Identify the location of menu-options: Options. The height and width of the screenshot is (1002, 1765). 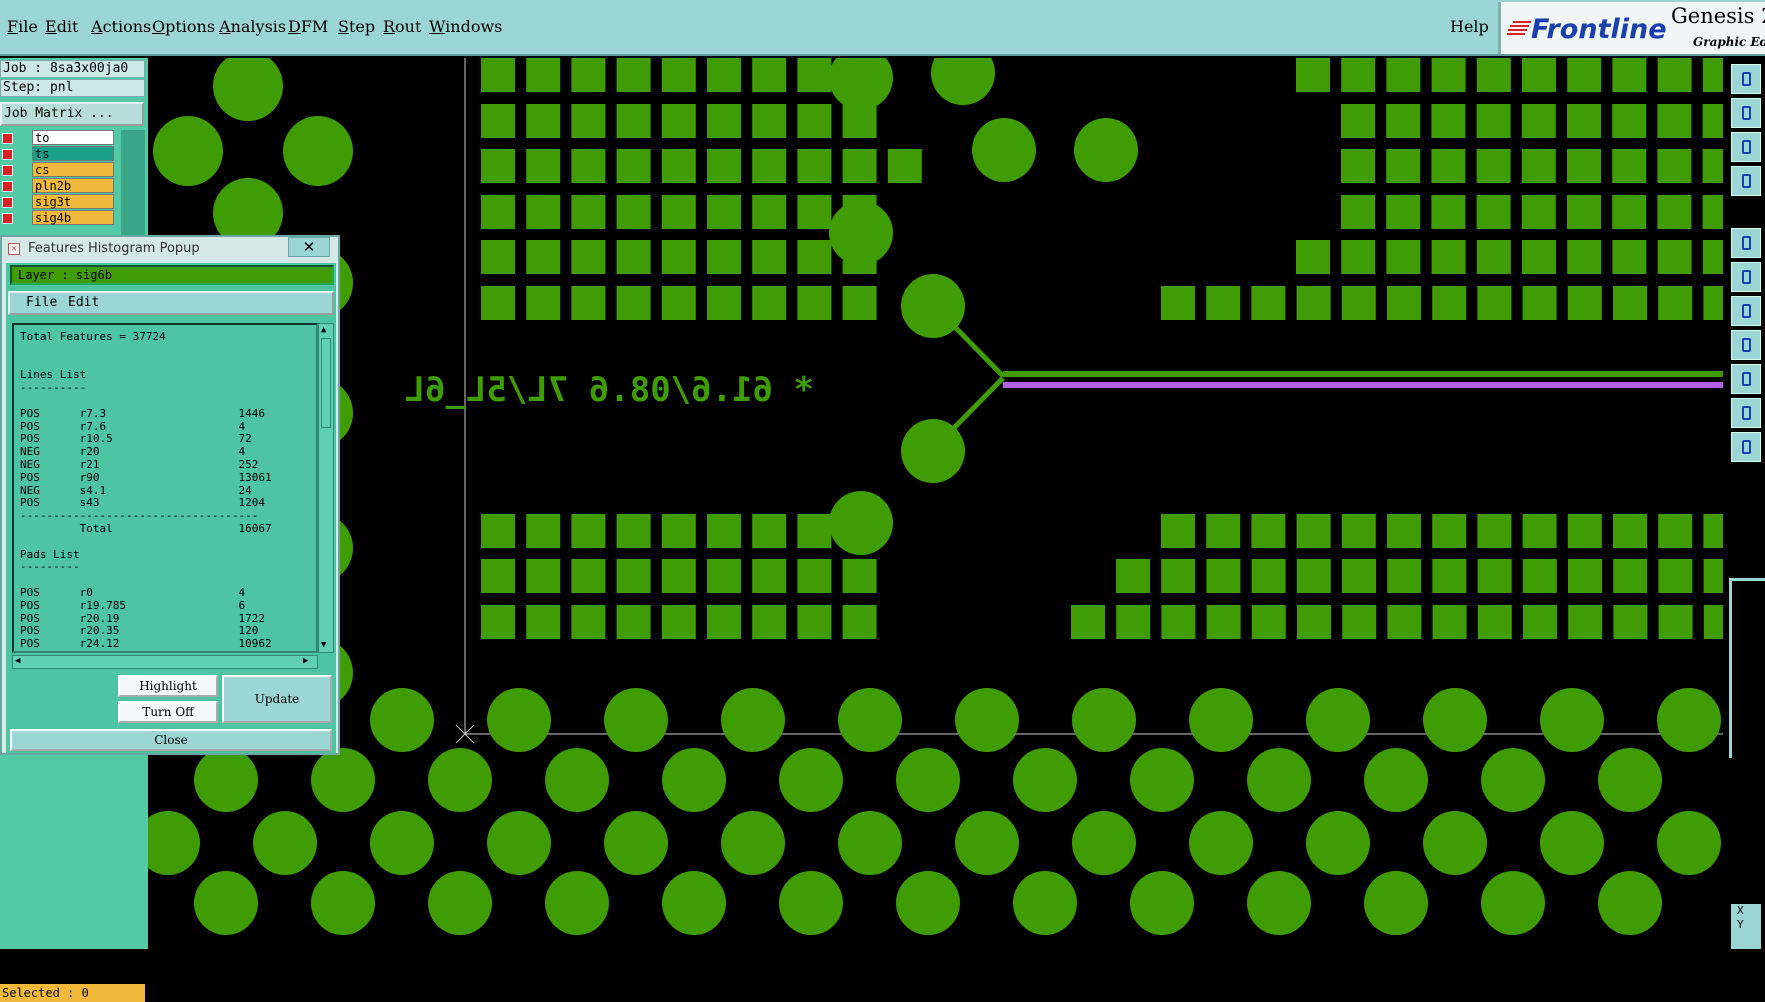
(183, 26).